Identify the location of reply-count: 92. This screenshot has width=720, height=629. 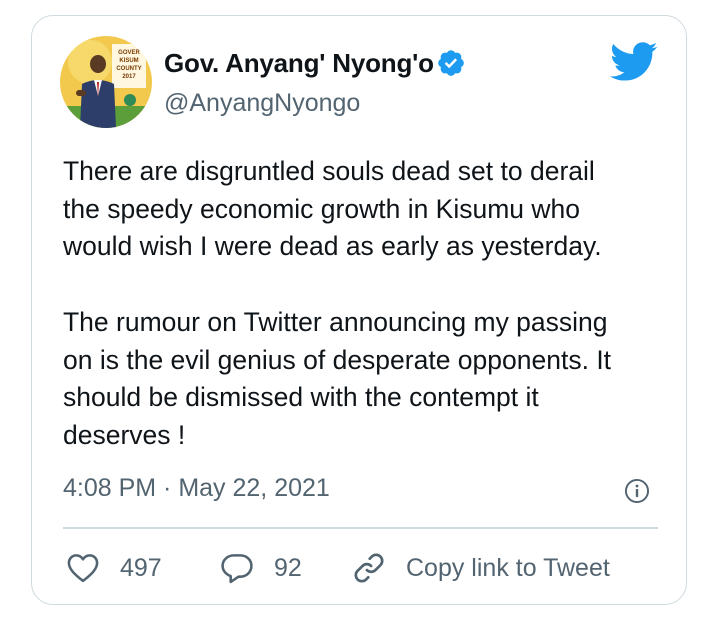
(288, 567).